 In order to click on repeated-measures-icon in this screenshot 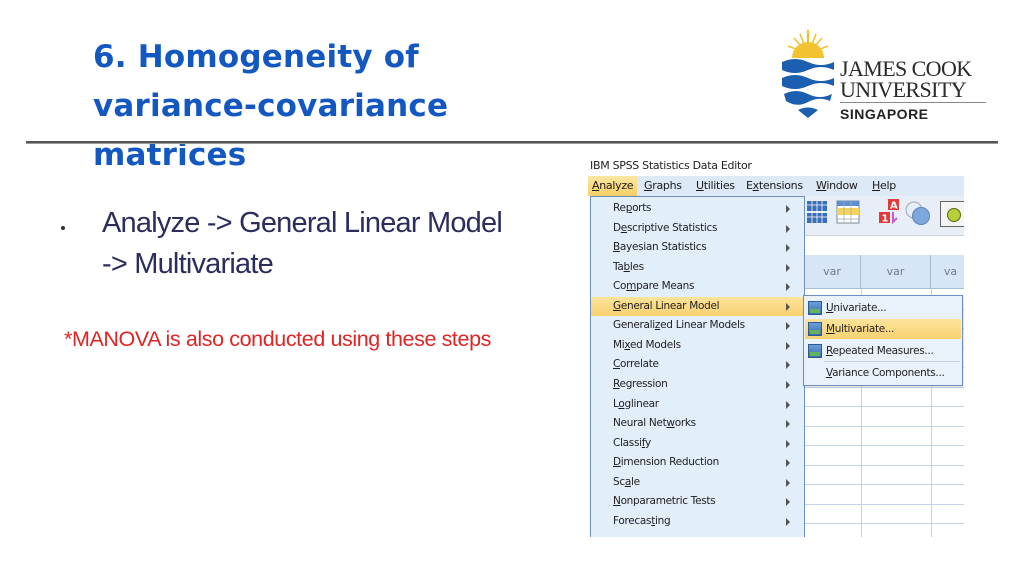, I will do `click(815, 351)`.